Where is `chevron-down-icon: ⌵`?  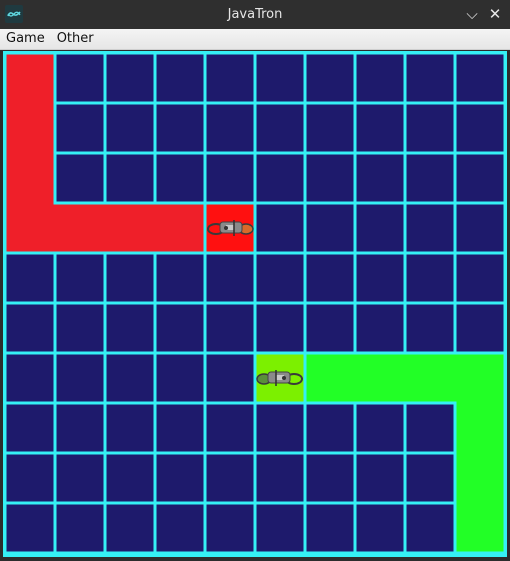 chevron-down-icon: ⌵ is located at coordinates (472, 14).